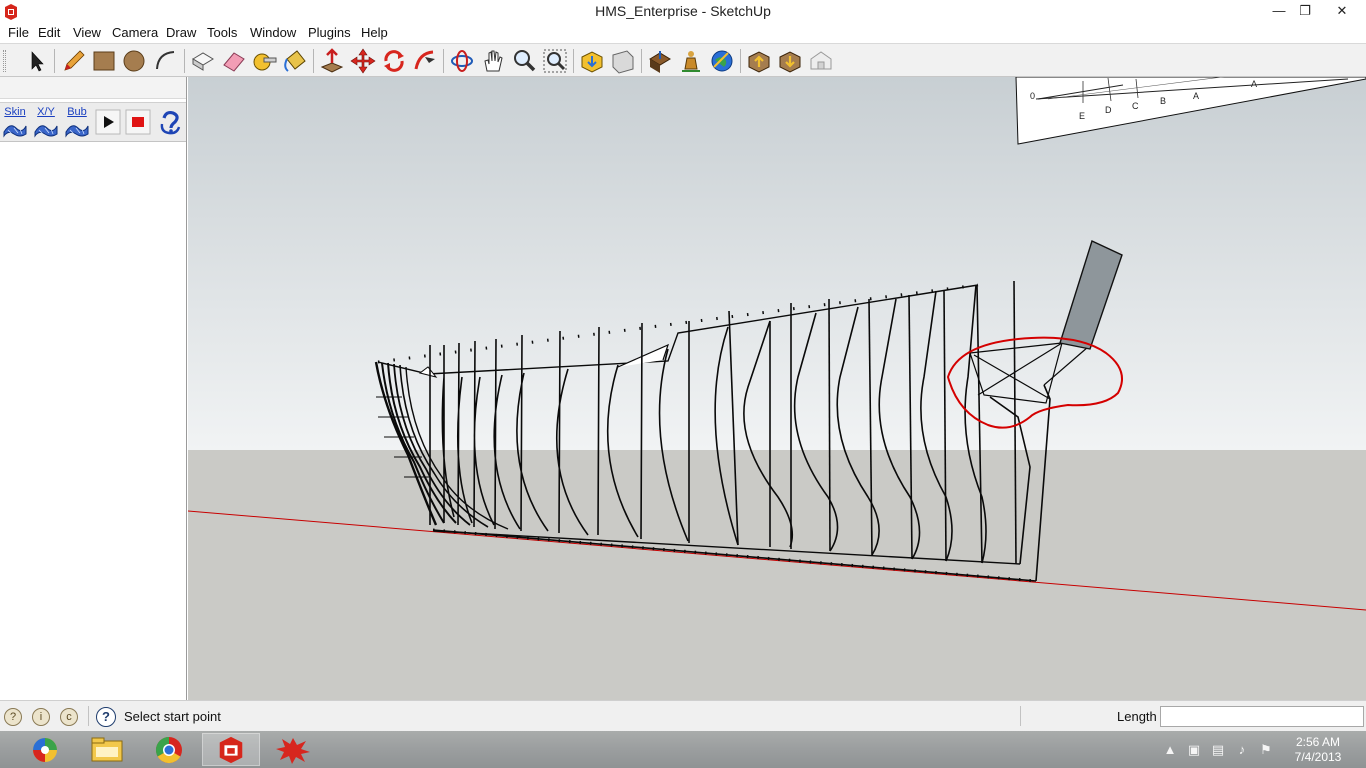 The image size is (1366, 768). Describe the element at coordinates (181, 32) in the screenshot. I see `menu-draw: Draw` at that location.